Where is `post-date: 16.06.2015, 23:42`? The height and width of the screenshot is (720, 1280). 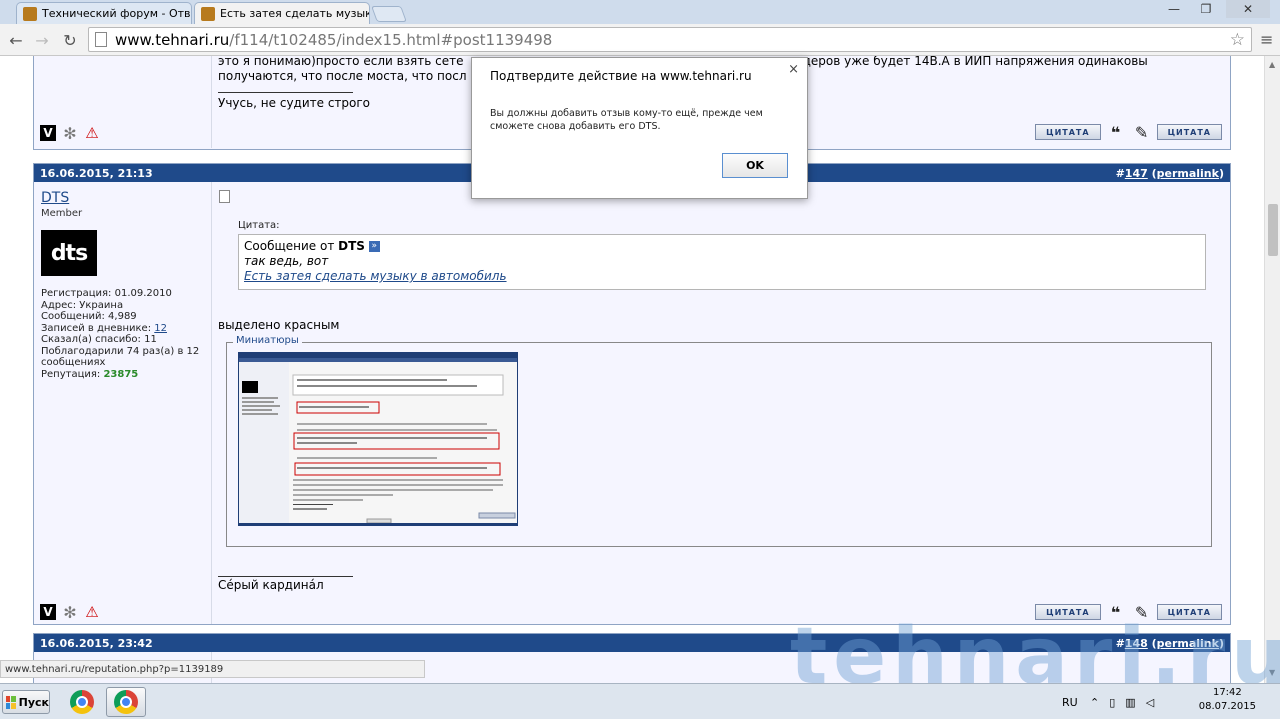 post-date: 16.06.2015, 23:42 is located at coordinates (96, 643).